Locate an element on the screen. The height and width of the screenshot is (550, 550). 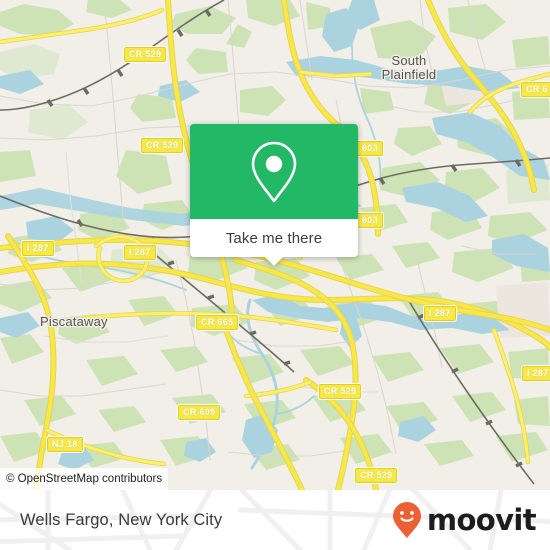
station-popup-card: Take me there is located at coordinates (274, 195).